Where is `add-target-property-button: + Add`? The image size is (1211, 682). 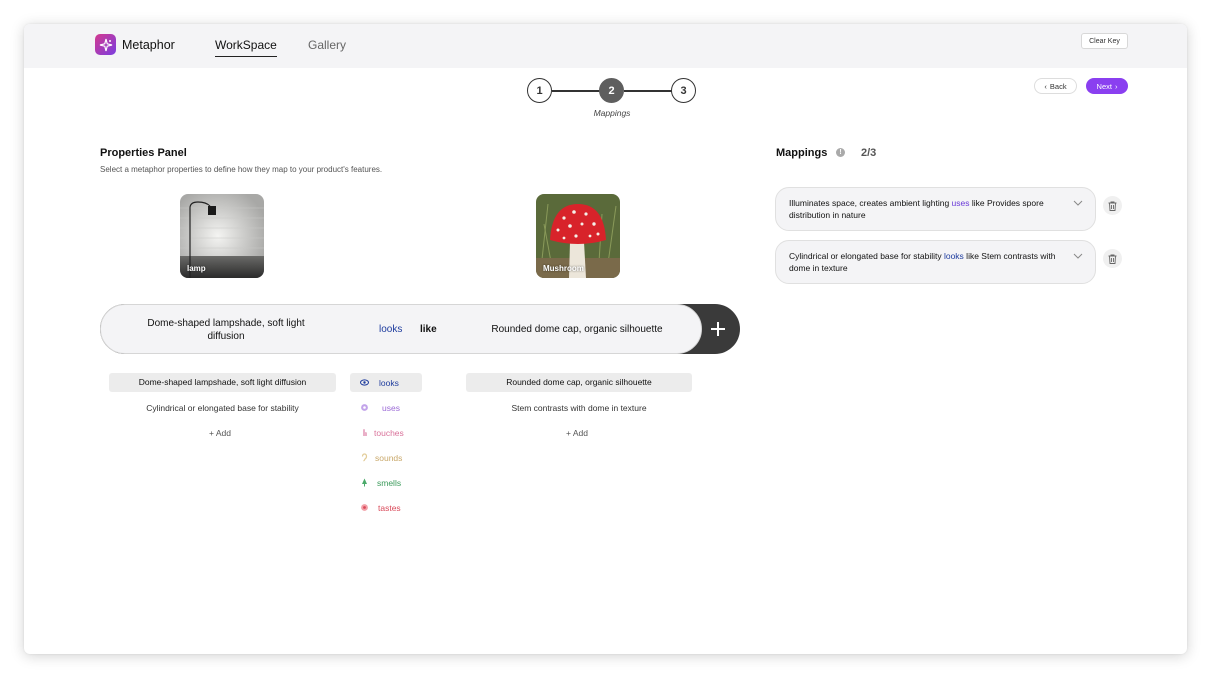 add-target-property-button: + Add is located at coordinates (577, 433).